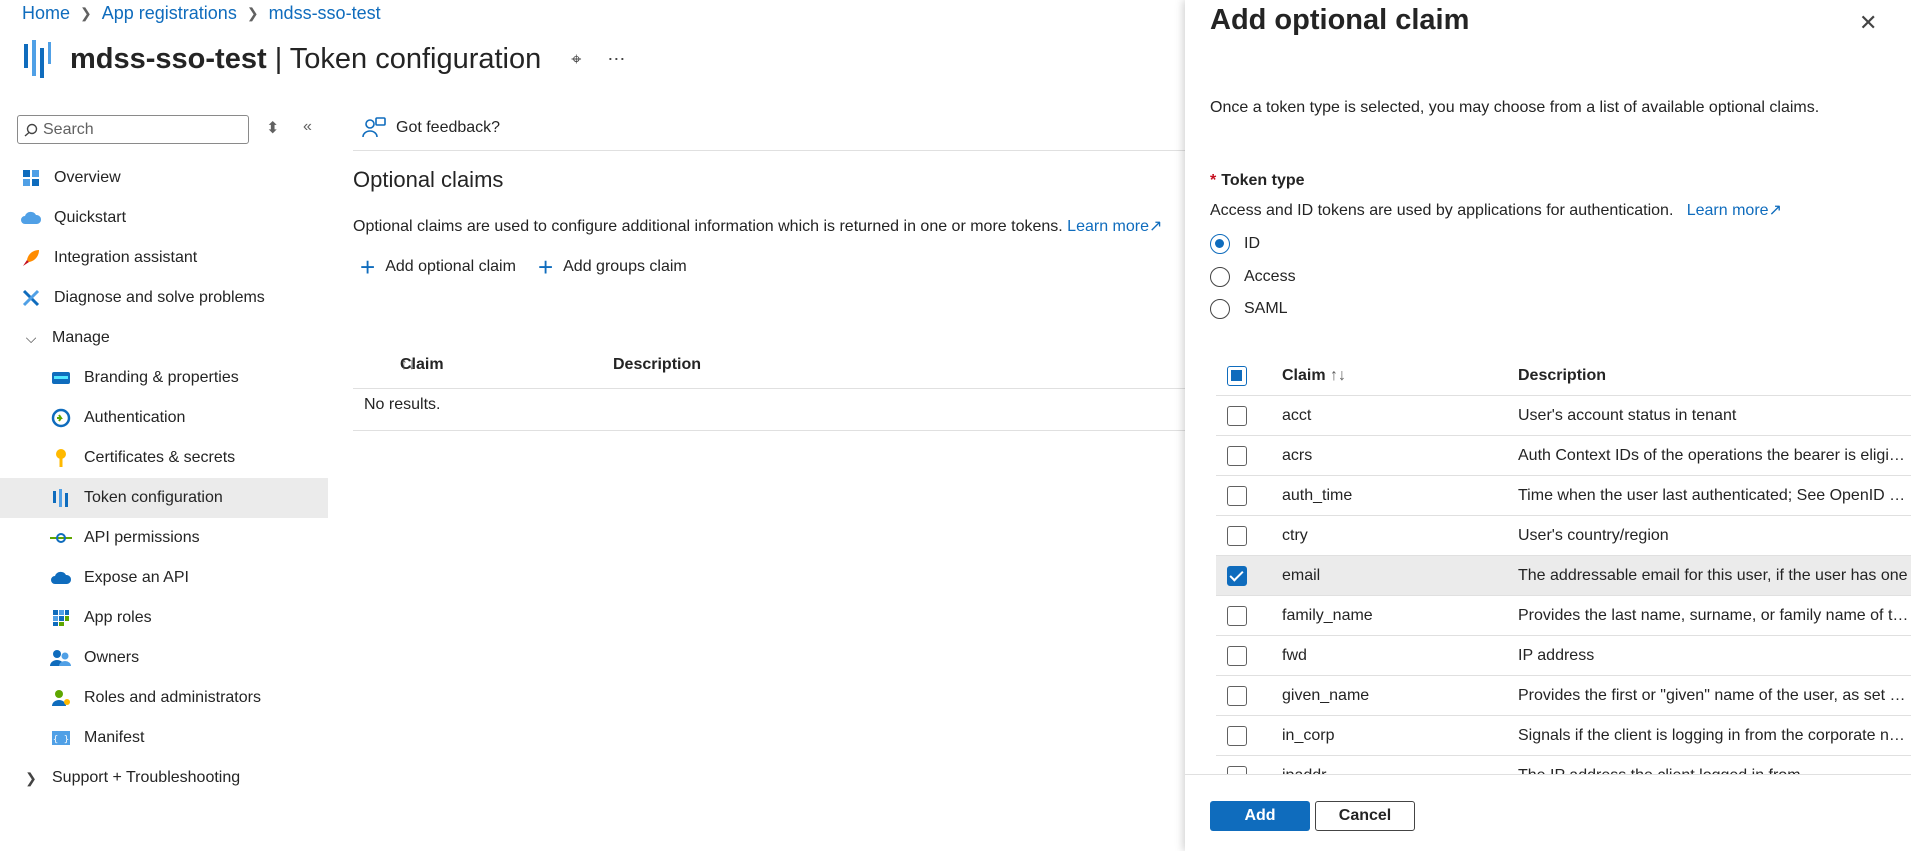  What do you see at coordinates (1249, 309) in the screenshot?
I see `radio-saml: SAML` at bounding box center [1249, 309].